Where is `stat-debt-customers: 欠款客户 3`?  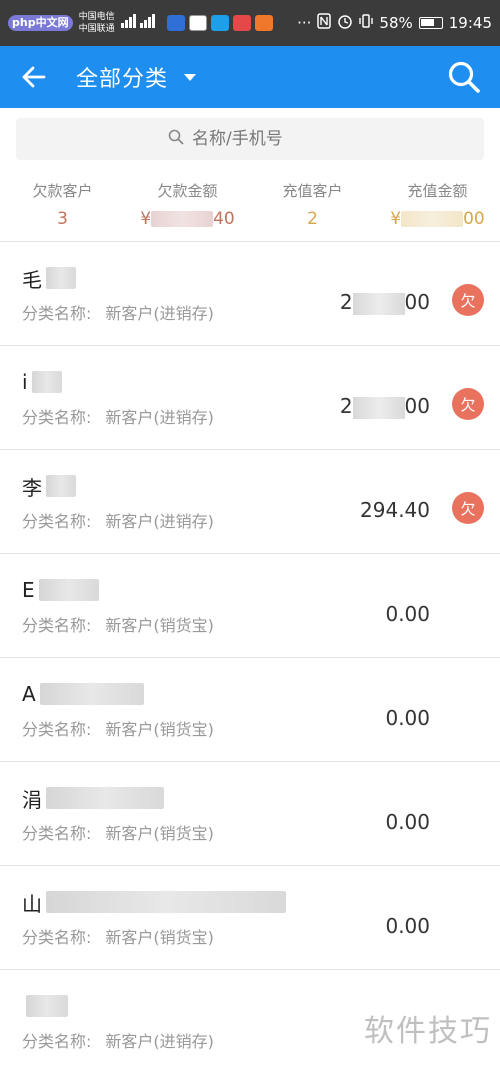
stat-debt-customers: 欠款客户 3 is located at coordinates (62, 204).